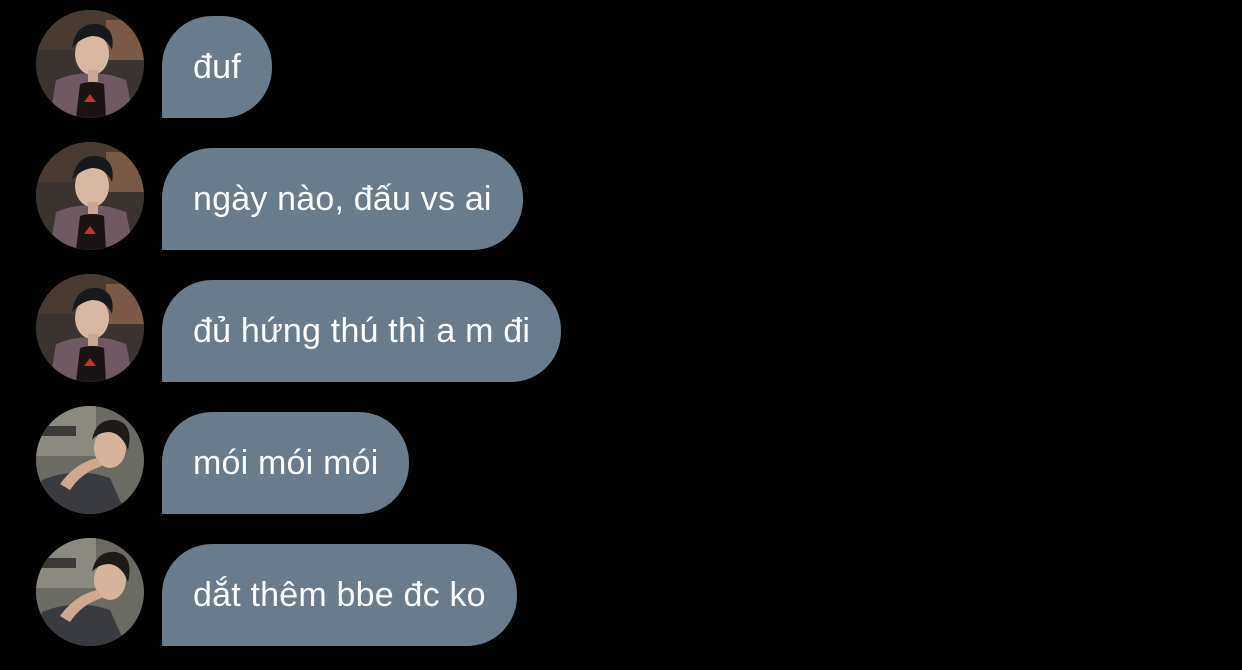  What do you see at coordinates (339, 595) in the screenshot?
I see `message-bubble: dắt thêm bbe đc ko` at bounding box center [339, 595].